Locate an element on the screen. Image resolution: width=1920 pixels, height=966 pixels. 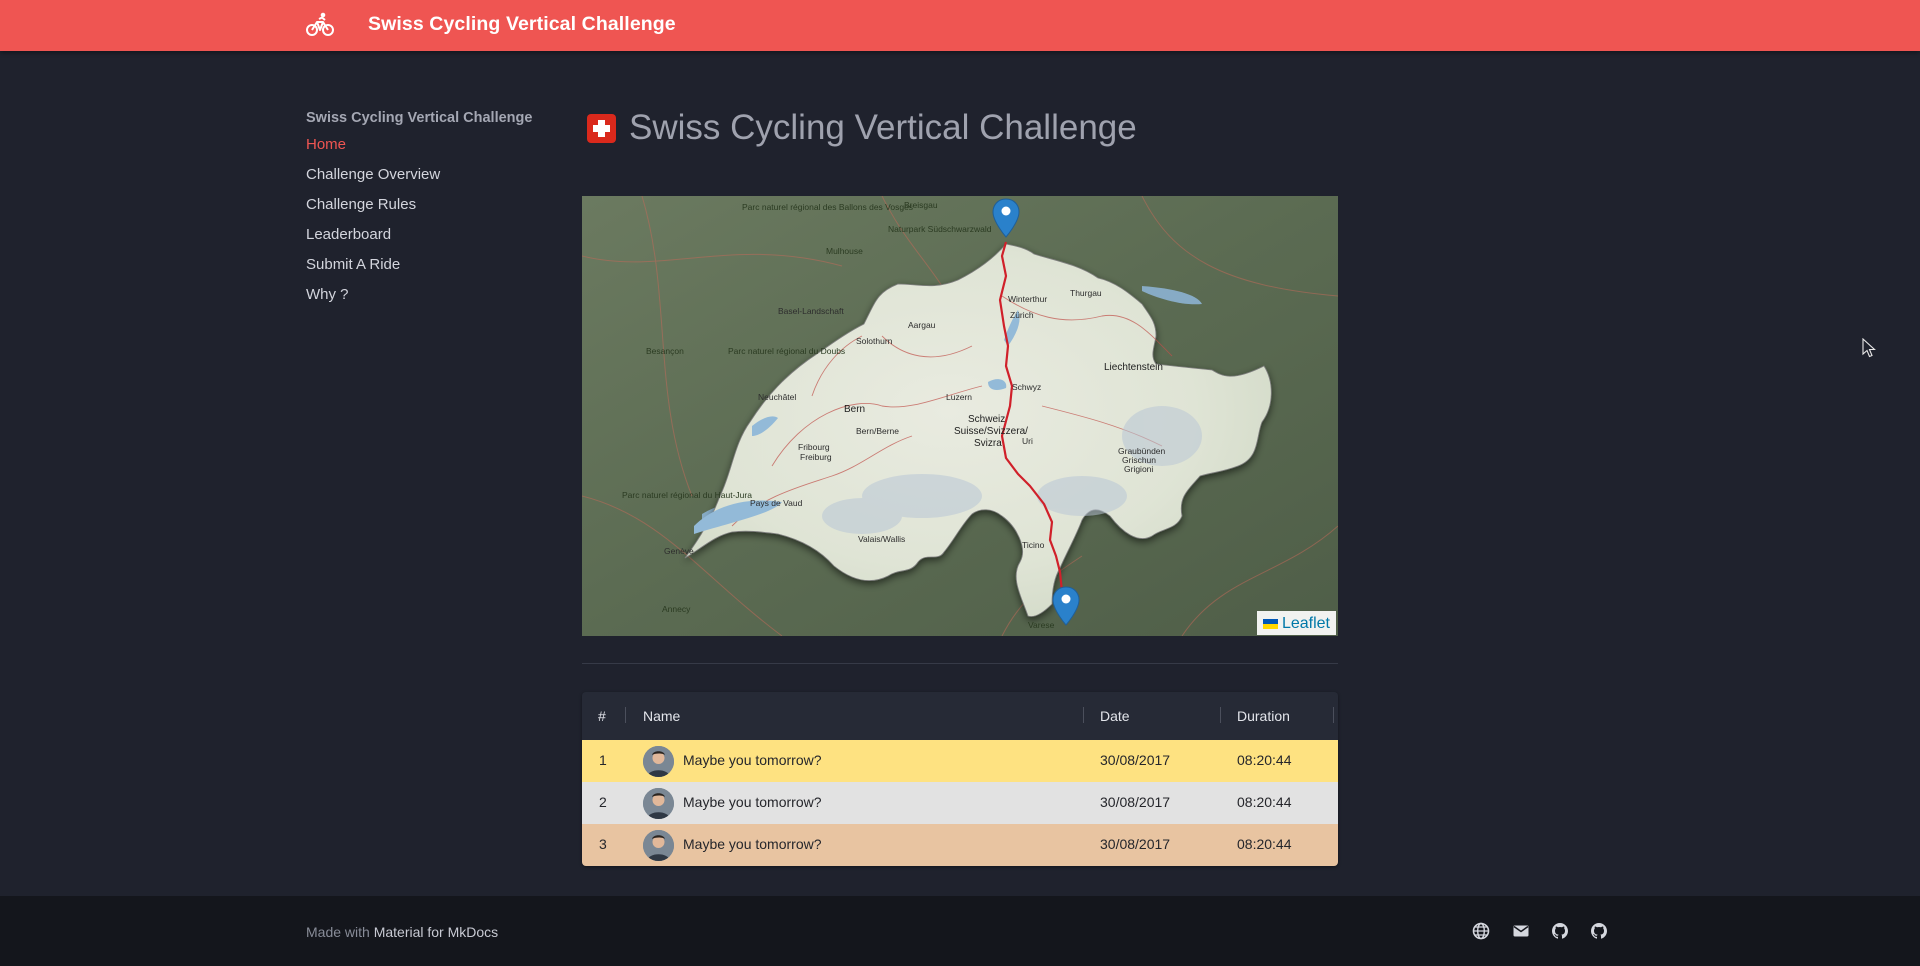
map-label-uri: Uri is located at coordinates (1027, 441).